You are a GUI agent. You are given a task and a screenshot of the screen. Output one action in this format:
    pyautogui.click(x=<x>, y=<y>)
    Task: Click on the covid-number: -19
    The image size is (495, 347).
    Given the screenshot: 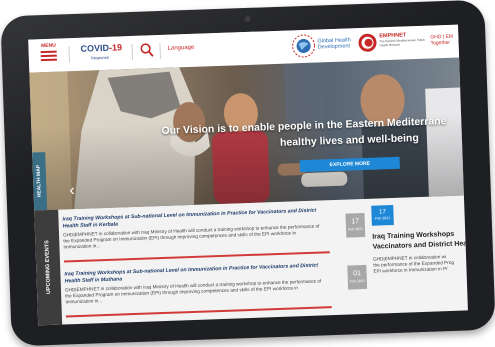 What is the action you would take?
    pyautogui.click(x=115, y=47)
    